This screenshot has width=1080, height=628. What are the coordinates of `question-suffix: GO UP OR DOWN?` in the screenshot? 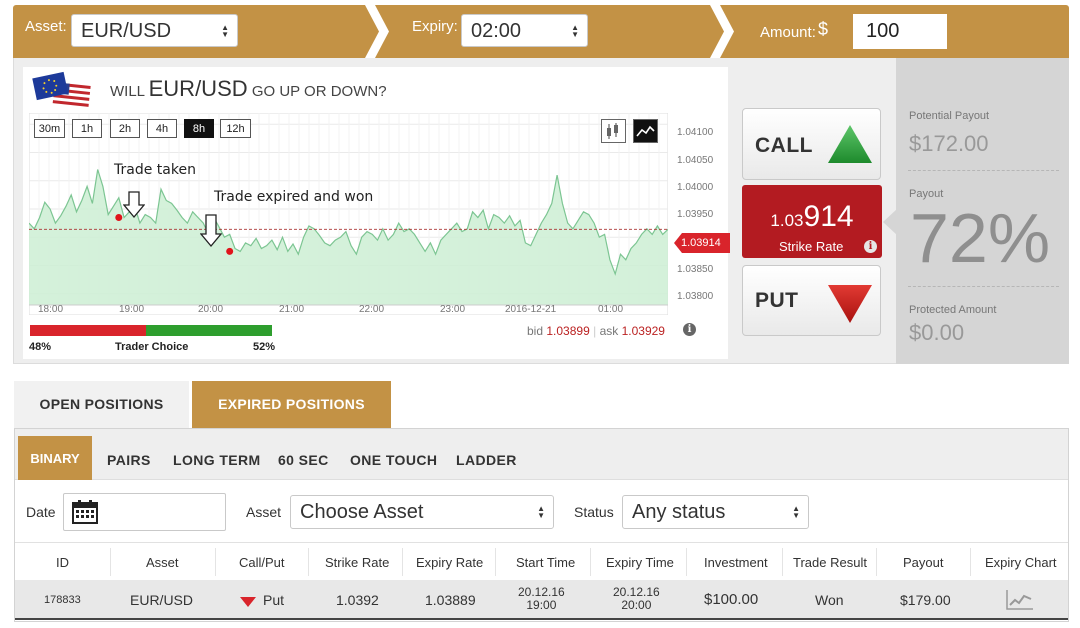 It's located at (319, 91).